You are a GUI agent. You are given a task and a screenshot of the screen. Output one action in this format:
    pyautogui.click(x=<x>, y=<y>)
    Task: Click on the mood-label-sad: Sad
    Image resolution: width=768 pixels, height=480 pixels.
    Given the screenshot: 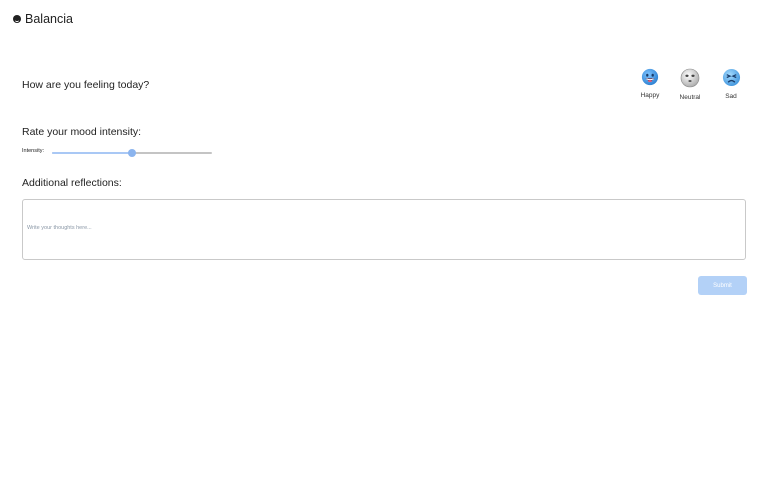 What is the action you would take?
    pyautogui.click(x=731, y=96)
    